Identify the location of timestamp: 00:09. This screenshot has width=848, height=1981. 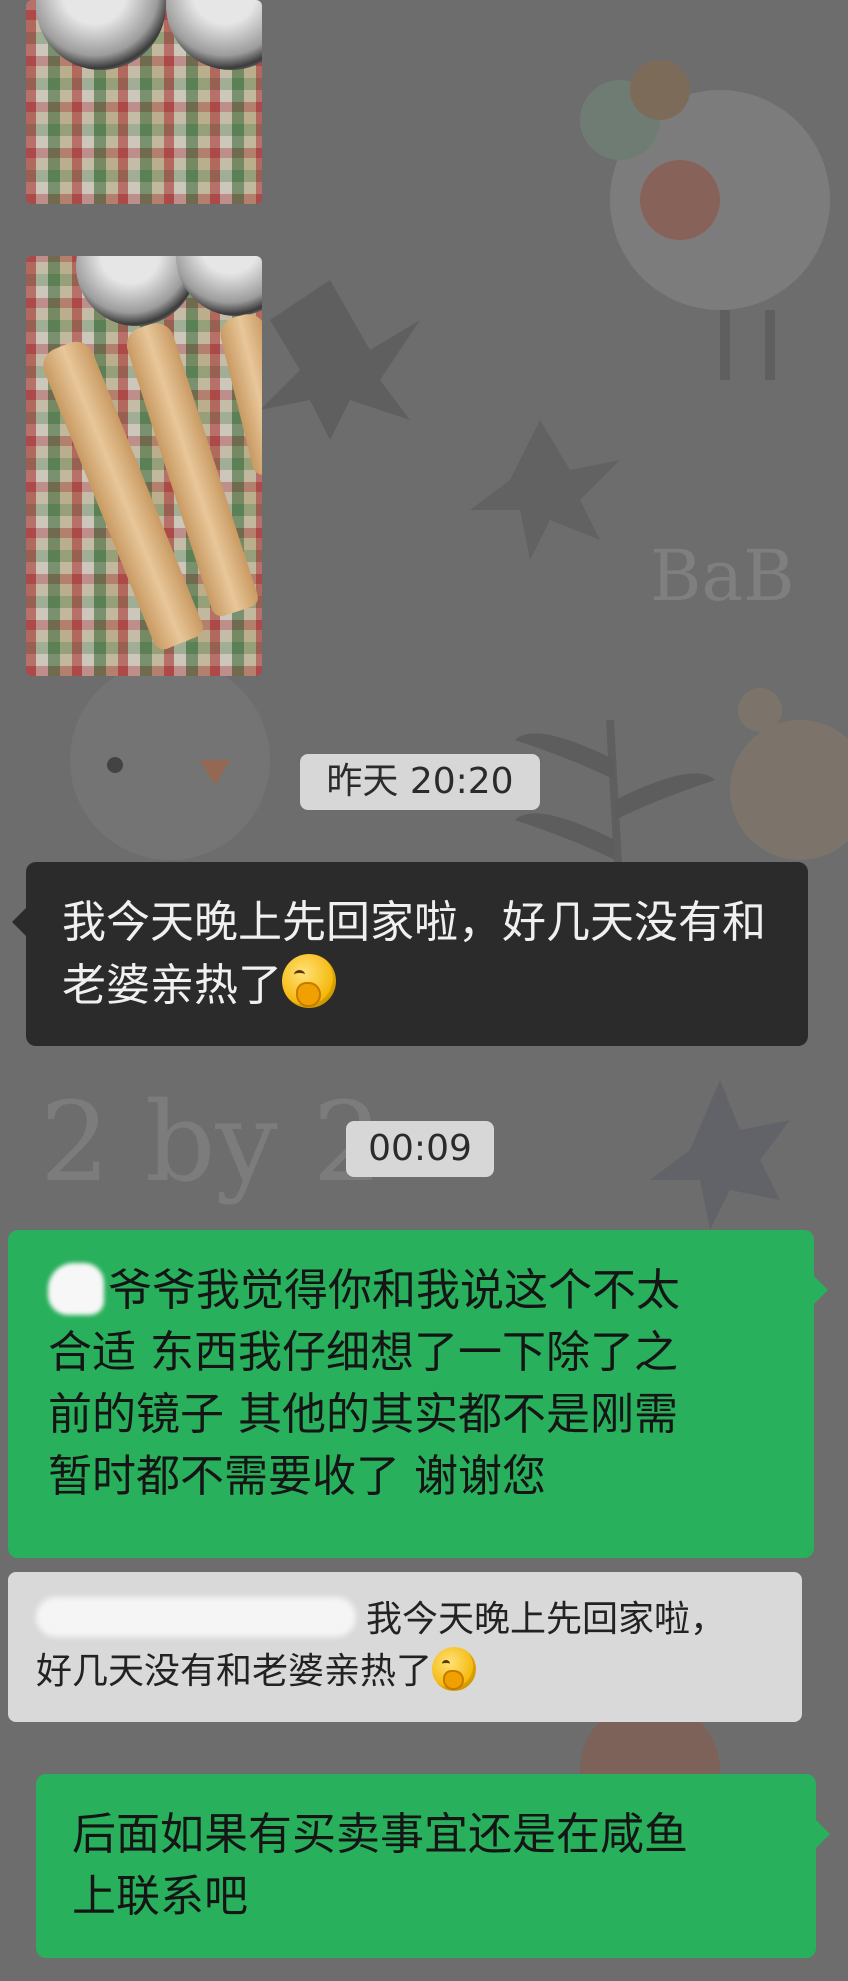
(420, 1149).